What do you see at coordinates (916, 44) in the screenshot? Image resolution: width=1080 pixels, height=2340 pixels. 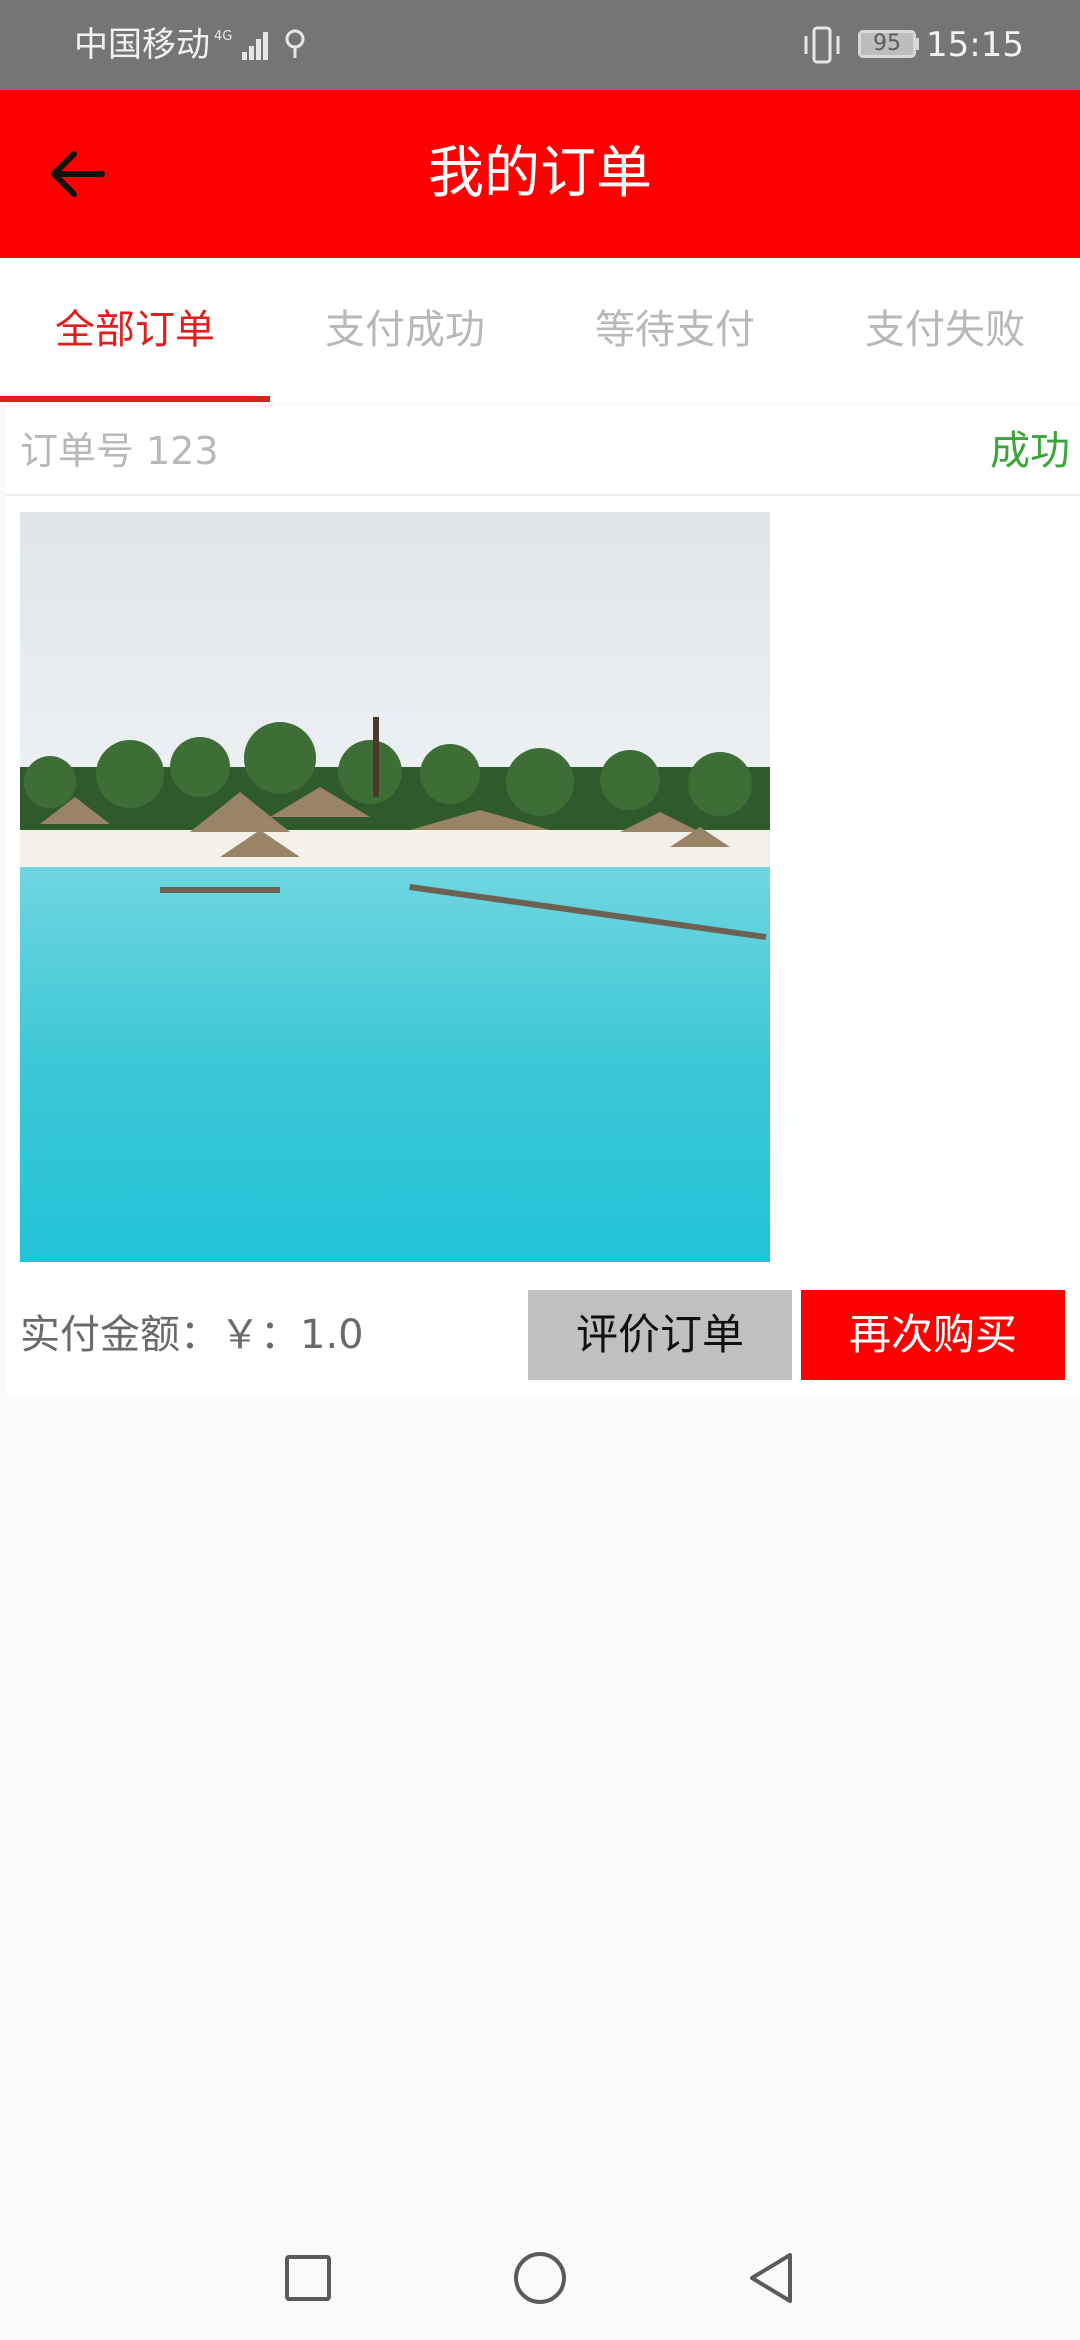 I see `battery-tip` at bounding box center [916, 44].